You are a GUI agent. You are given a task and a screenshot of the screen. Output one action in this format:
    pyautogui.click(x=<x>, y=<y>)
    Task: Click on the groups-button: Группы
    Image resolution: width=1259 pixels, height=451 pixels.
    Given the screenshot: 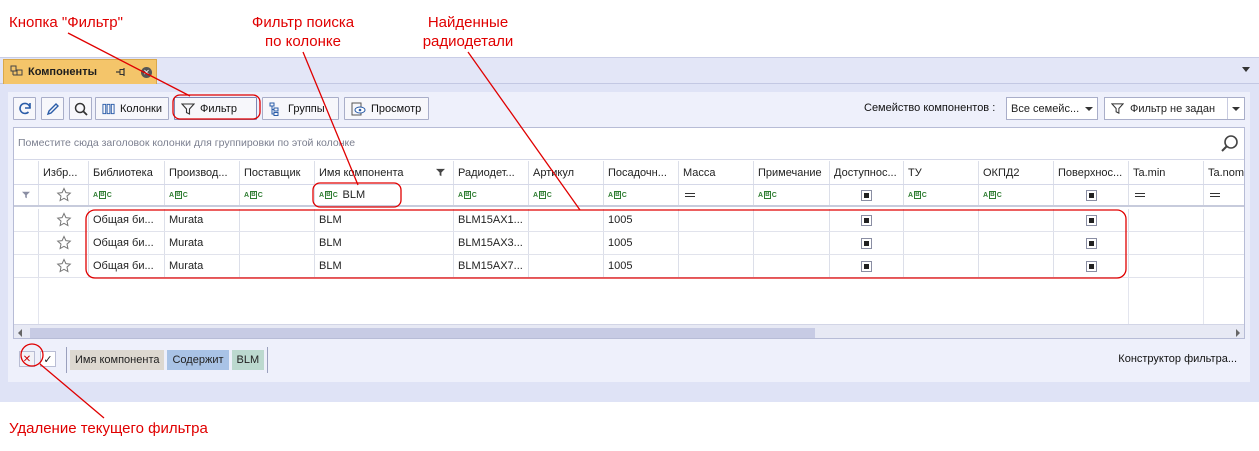 What is the action you would take?
    pyautogui.click(x=300, y=108)
    